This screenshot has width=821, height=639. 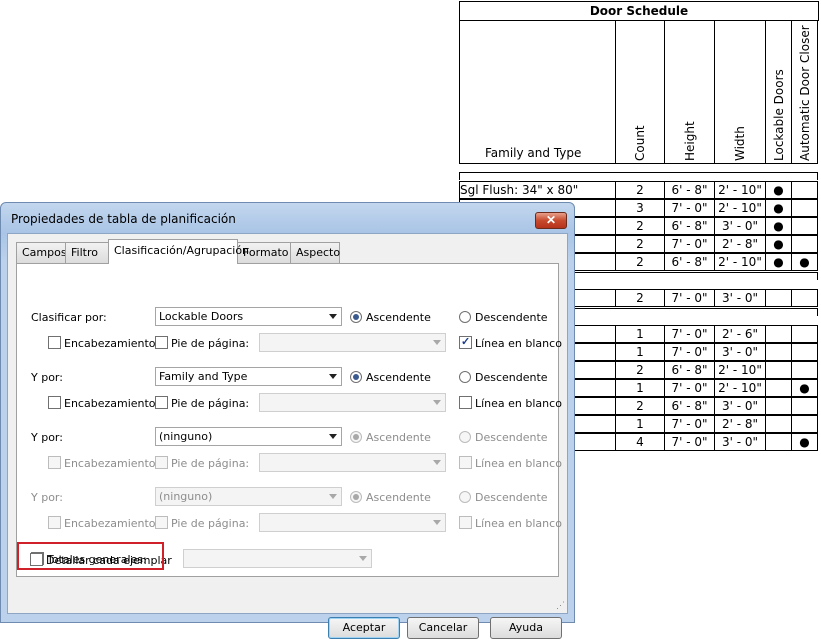 I want to click on then-by-label: Y por:, so click(x=47, y=437).